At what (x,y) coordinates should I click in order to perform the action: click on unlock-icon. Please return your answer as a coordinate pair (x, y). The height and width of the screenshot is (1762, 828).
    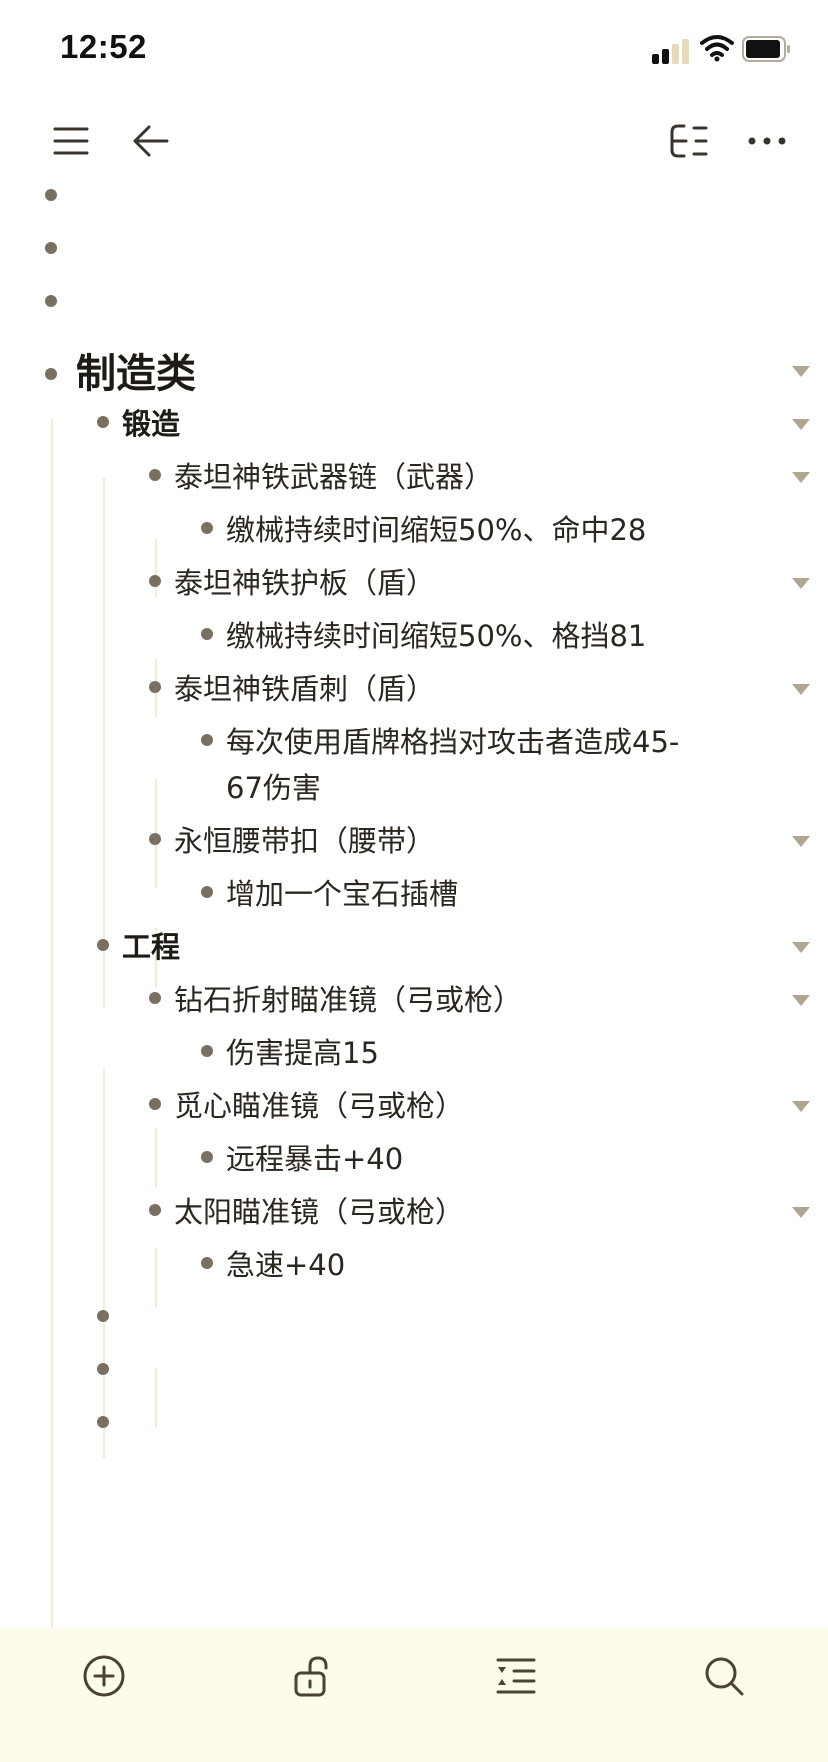
    Looking at the image, I should click on (314, 1676).